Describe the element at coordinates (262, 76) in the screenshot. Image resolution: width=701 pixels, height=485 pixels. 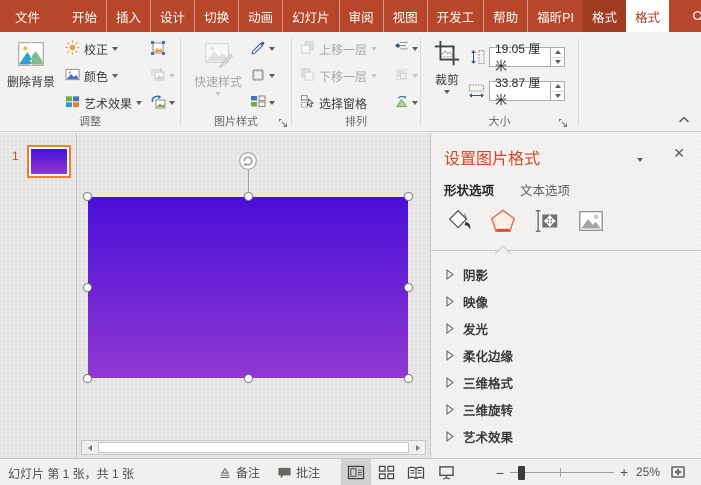
I see `picture-effects-button` at that location.